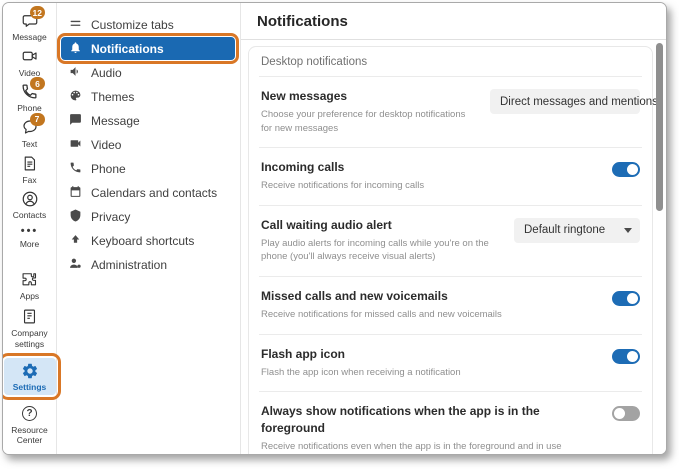  What do you see at coordinates (37, 119) in the screenshot?
I see `text-unread-badge: 7` at bounding box center [37, 119].